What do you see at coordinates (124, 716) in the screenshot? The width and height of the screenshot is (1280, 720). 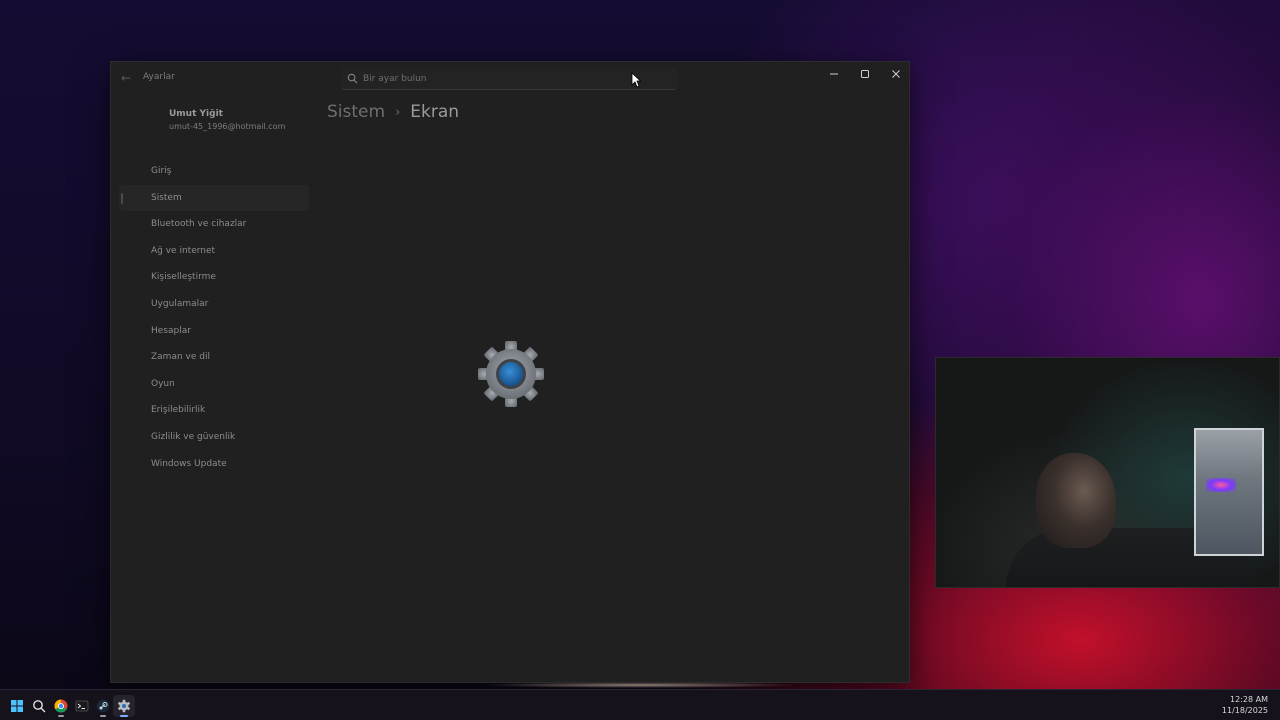 I see `active-indicator` at bounding box center [124, 716].